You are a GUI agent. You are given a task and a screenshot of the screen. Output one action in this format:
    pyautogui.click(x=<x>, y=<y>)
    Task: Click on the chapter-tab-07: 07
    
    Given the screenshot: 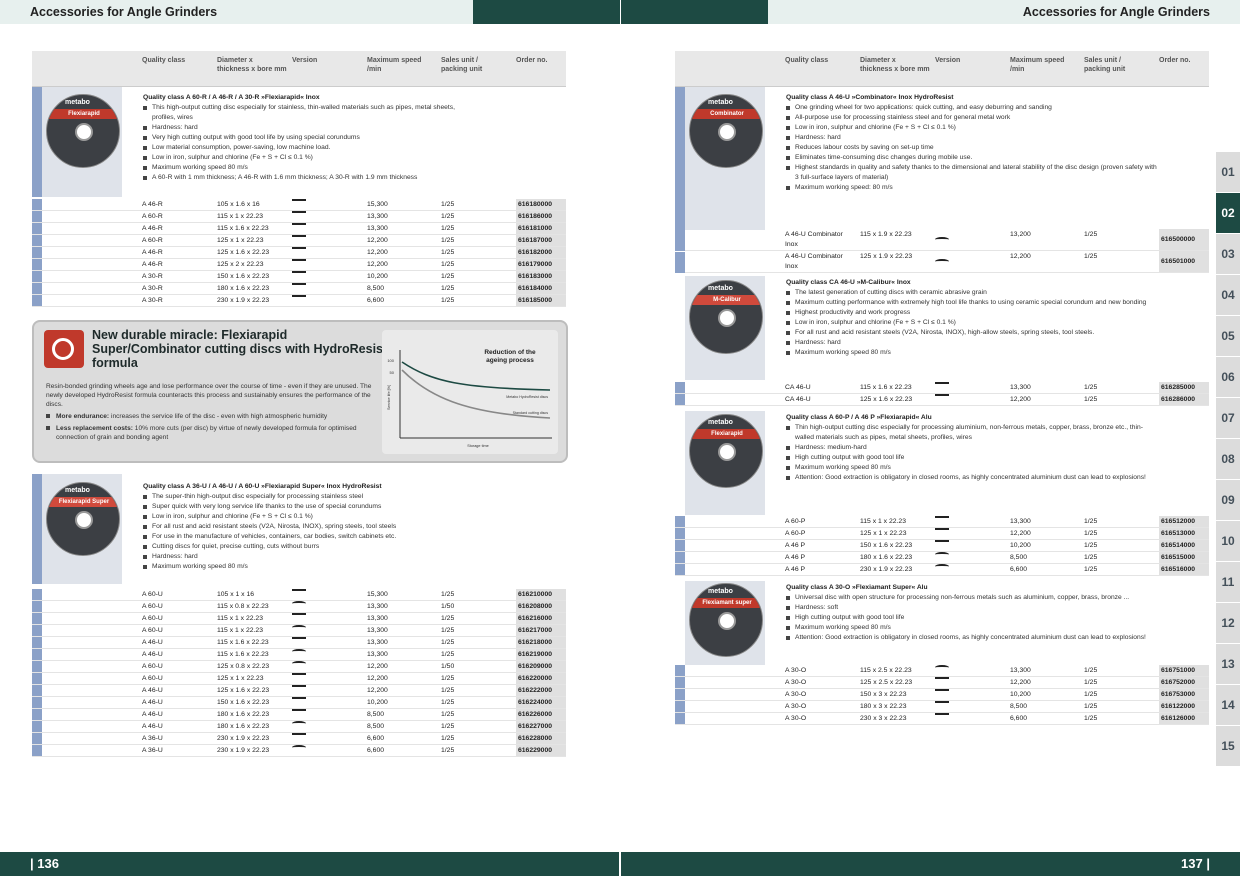 What is the action you would take?
    pyautogui.click(x=1228, y=418)
    